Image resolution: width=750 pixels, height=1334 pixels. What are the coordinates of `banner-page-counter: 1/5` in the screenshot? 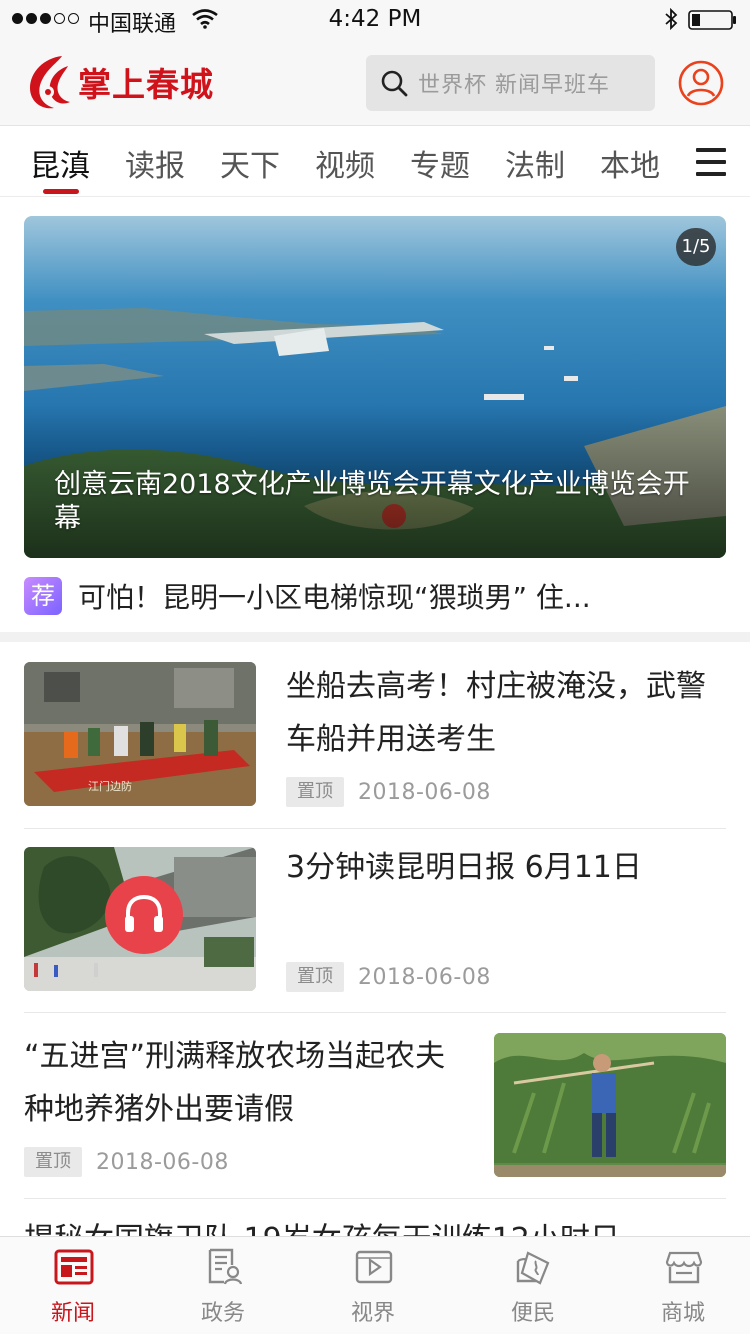 It's located at (696, 247).